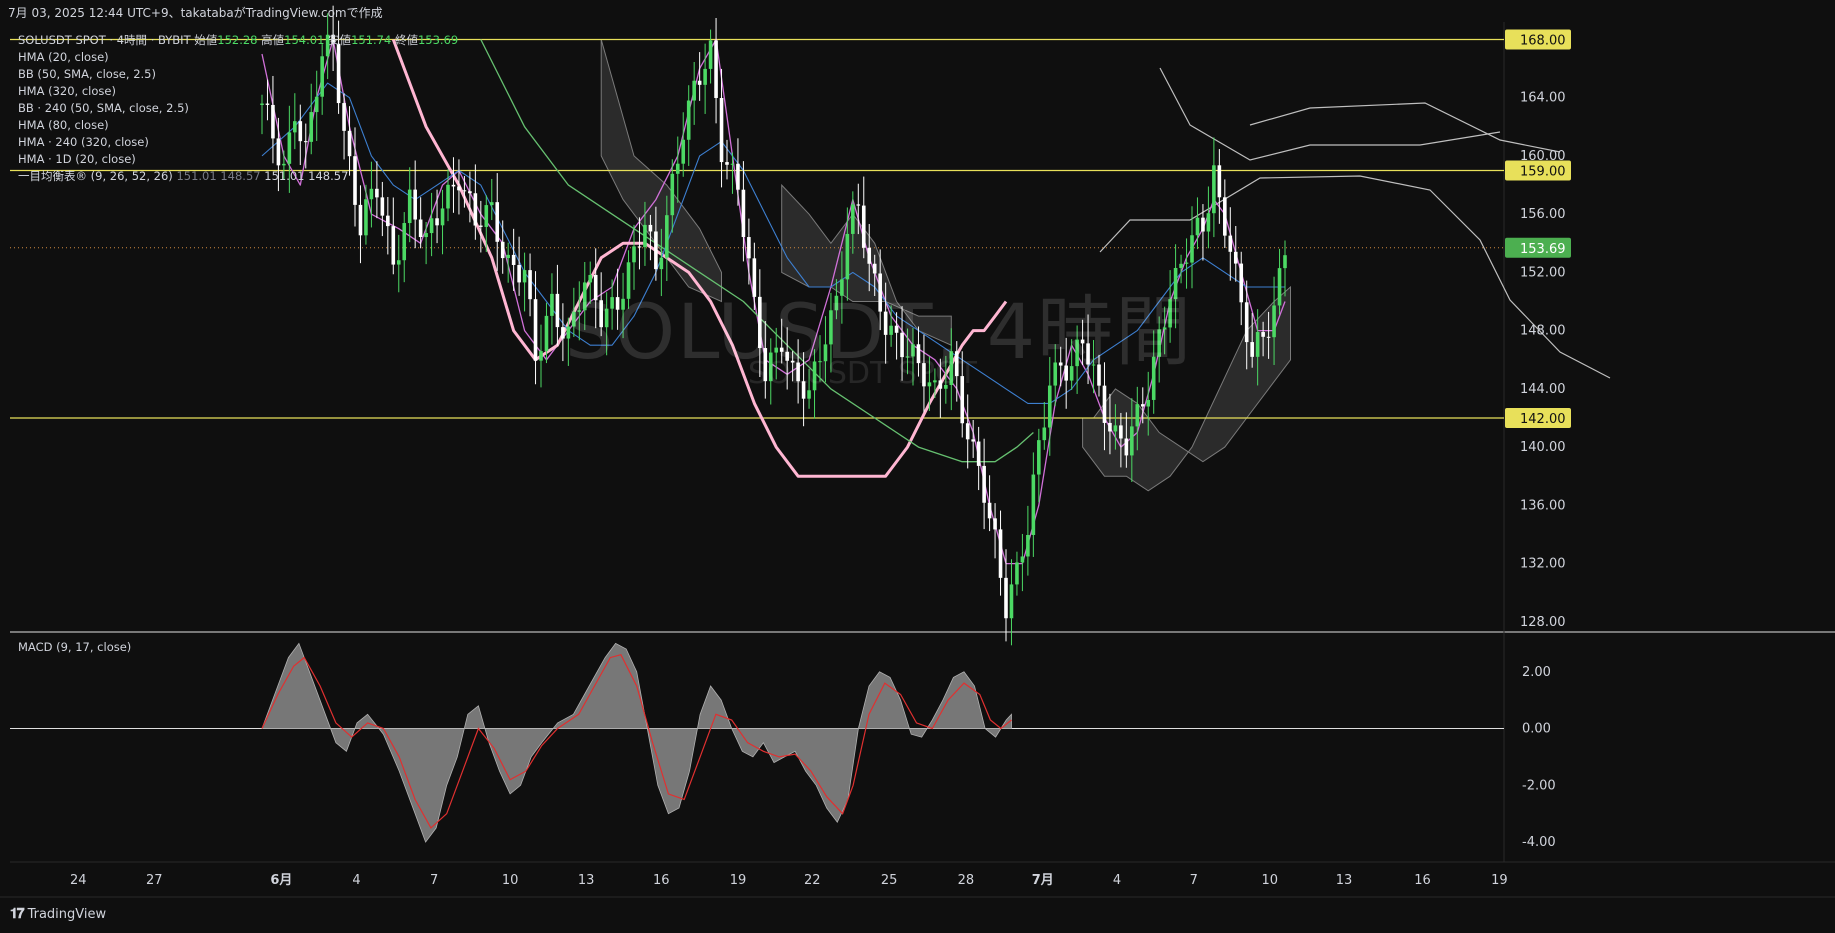 The height and width of the screenshot is (933, 1835). What do you see at coordinates (304, 40) in the screenshot?
I see `high-value: 154.01` at bounding box center [304, 40].